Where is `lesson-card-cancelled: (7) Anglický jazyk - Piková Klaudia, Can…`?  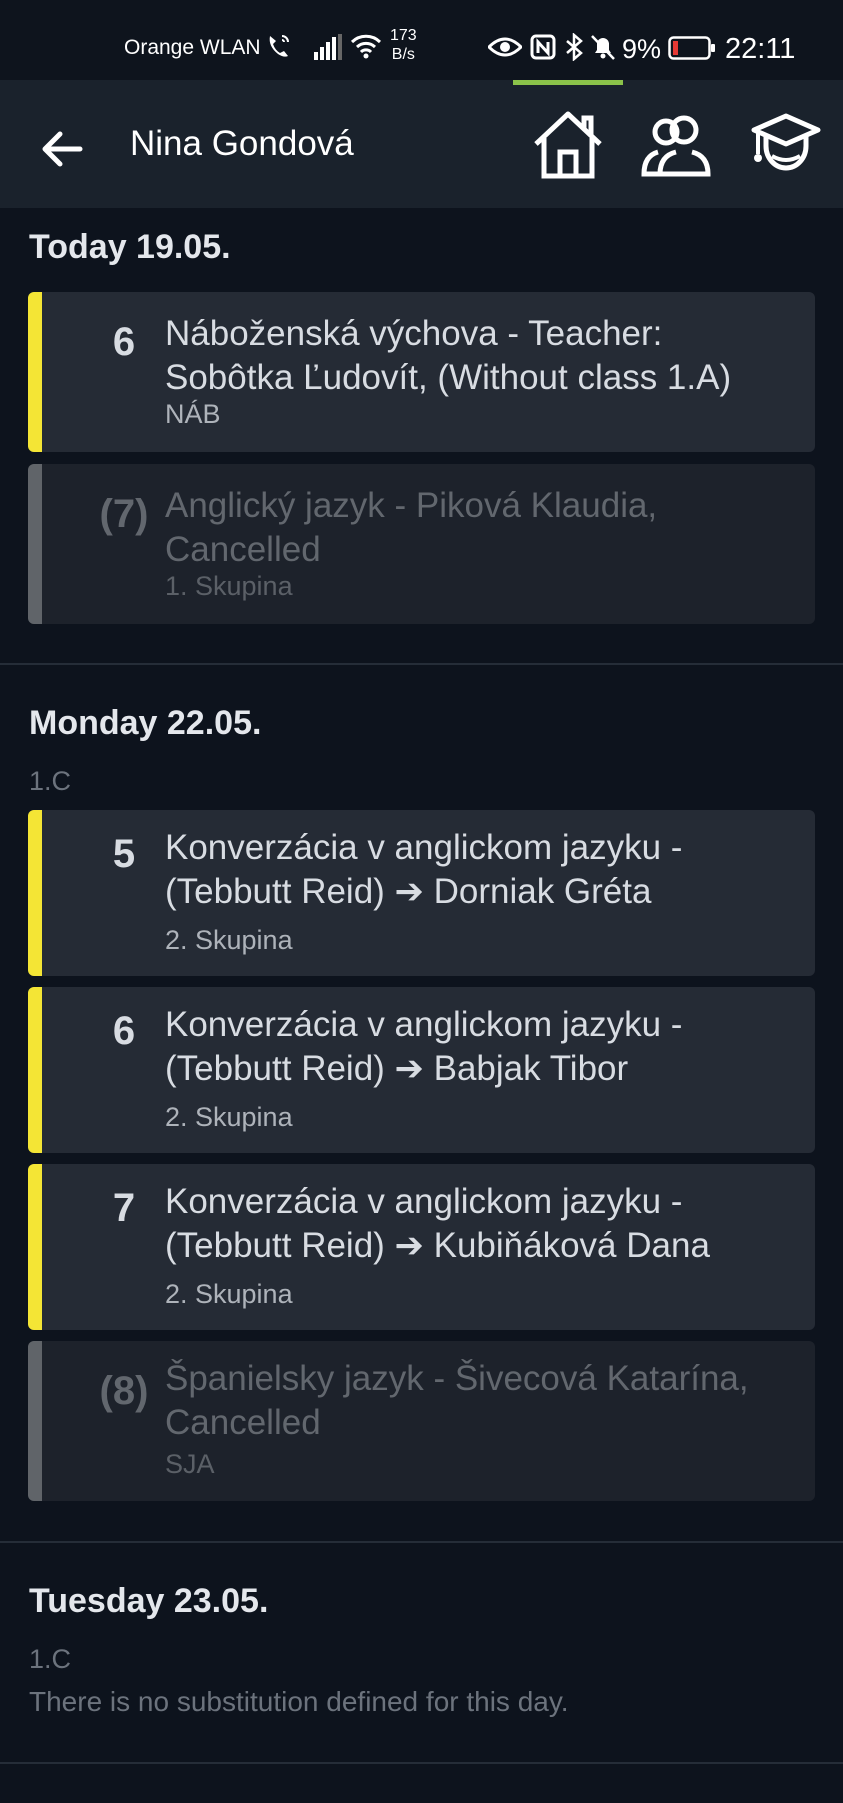 lesson-card-cancelled: (7) Anglický jazyk - Piková Klaudia, Can… is located at coordinates (421, 544).